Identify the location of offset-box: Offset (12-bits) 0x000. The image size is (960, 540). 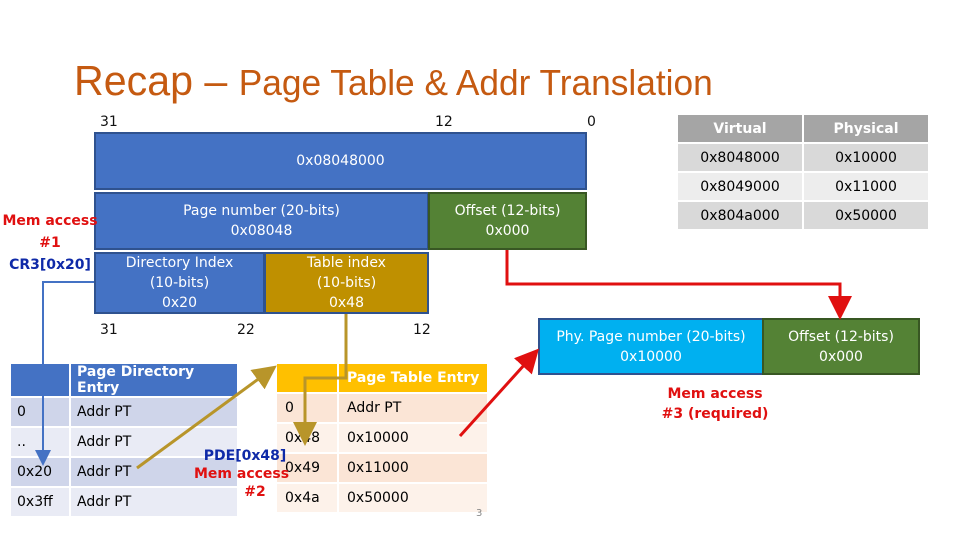
(507, 221).